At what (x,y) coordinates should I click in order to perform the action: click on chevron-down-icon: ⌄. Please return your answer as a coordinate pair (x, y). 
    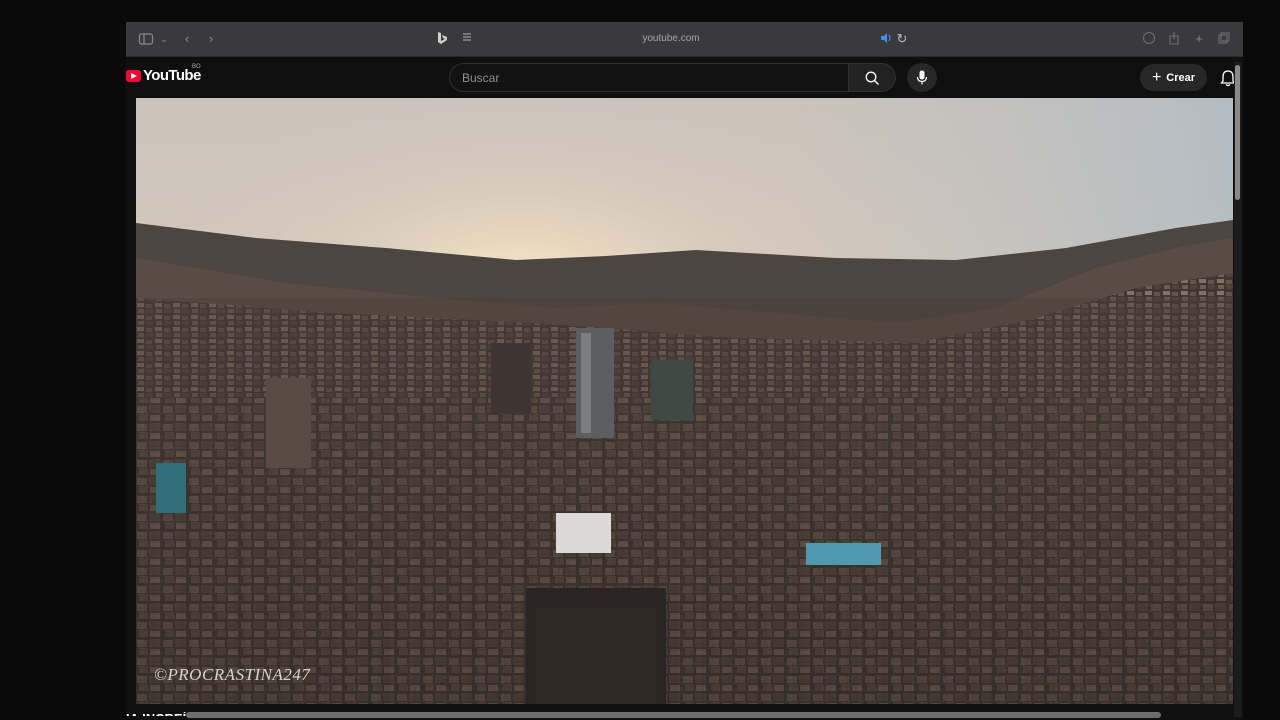
    Looking at the image, I should click on (164, 39).